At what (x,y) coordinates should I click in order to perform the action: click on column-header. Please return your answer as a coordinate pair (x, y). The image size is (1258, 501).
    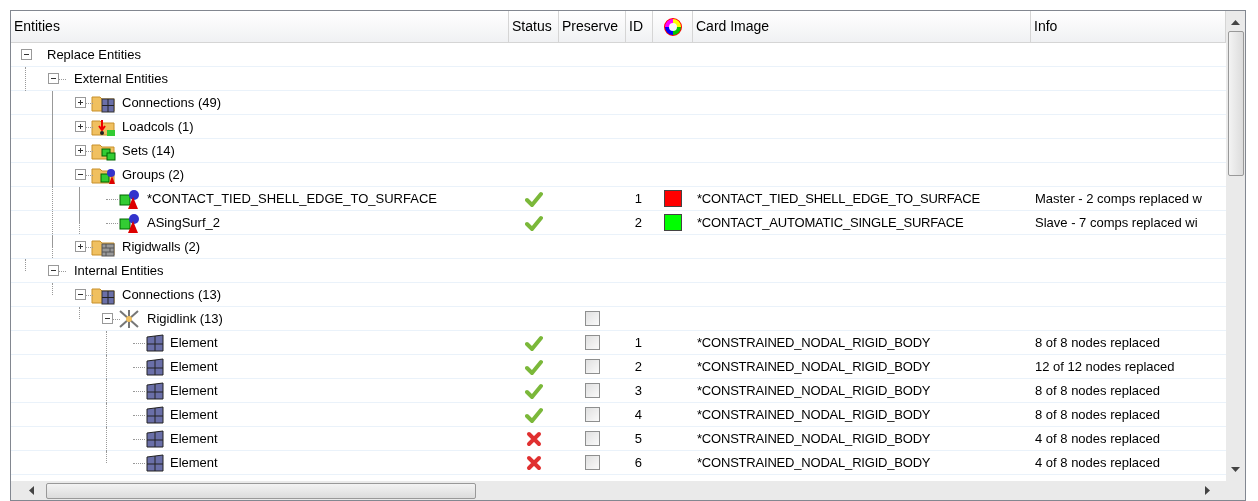
    Looking at the image, I should click on (673, 27).